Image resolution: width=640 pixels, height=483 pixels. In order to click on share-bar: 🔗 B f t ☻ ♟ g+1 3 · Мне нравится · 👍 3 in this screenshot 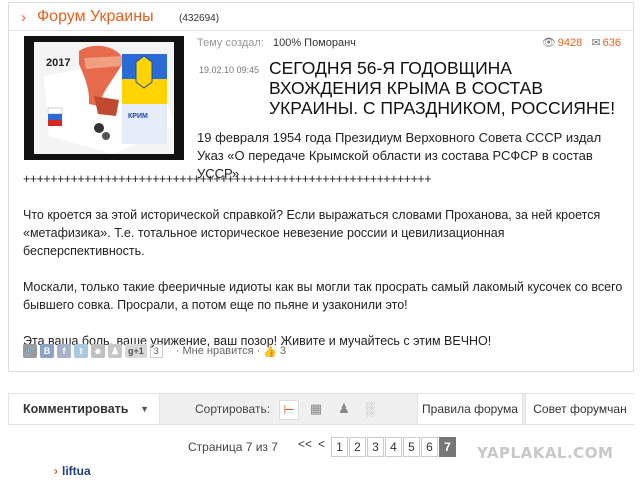, I will do `click(154, 351)`.